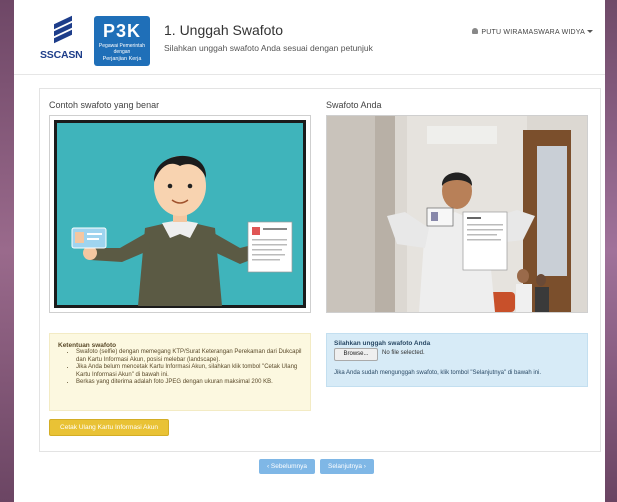  What do you see at coordinates (61, 55) in the screenshot?
I see `sscasn-logo-text: SSCASN` at bounding box center [61, 55].